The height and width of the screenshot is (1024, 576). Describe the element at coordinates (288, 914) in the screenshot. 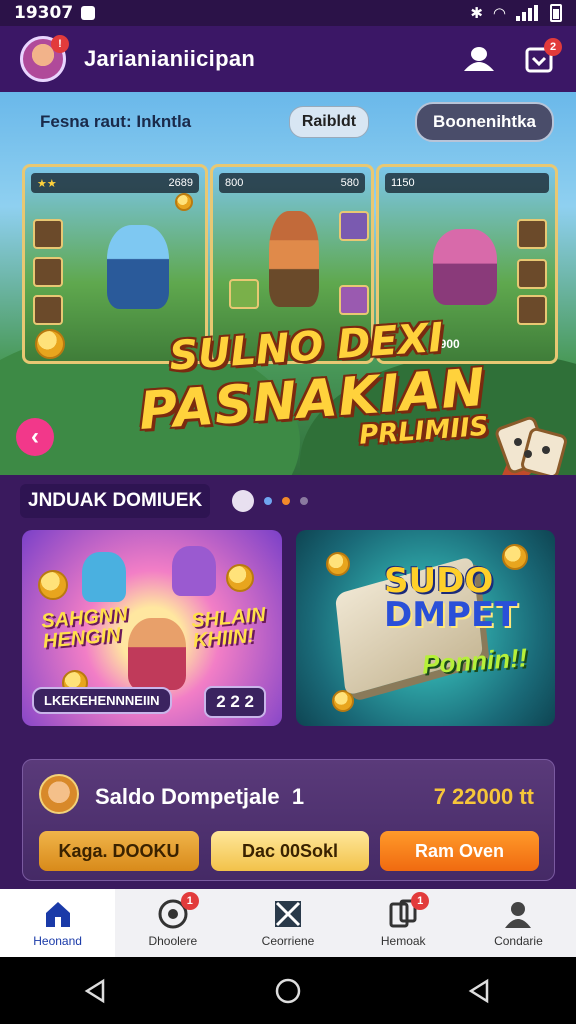

I see `crossbox-icon` at that location.